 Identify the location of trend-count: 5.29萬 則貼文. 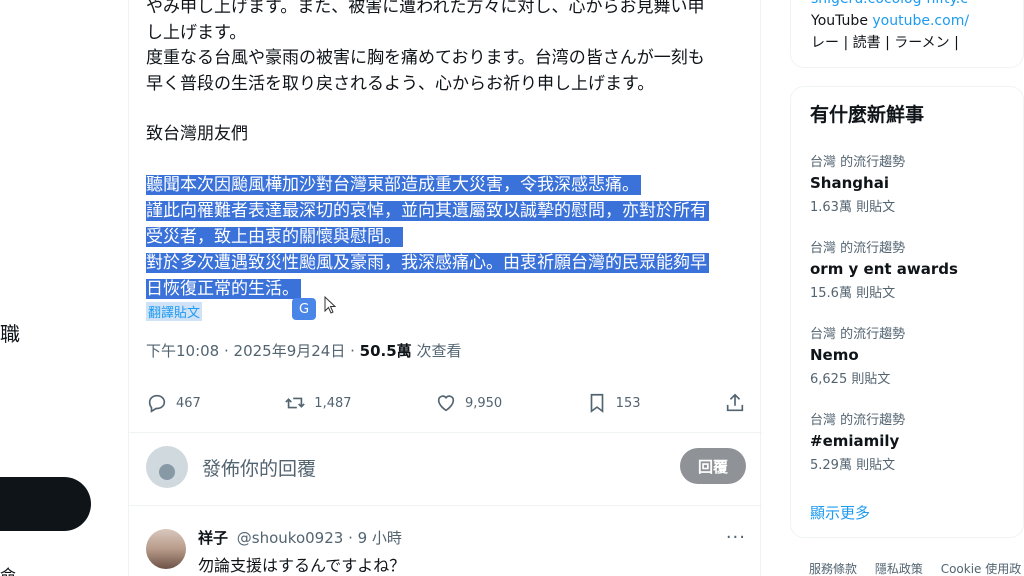
(853, 465).